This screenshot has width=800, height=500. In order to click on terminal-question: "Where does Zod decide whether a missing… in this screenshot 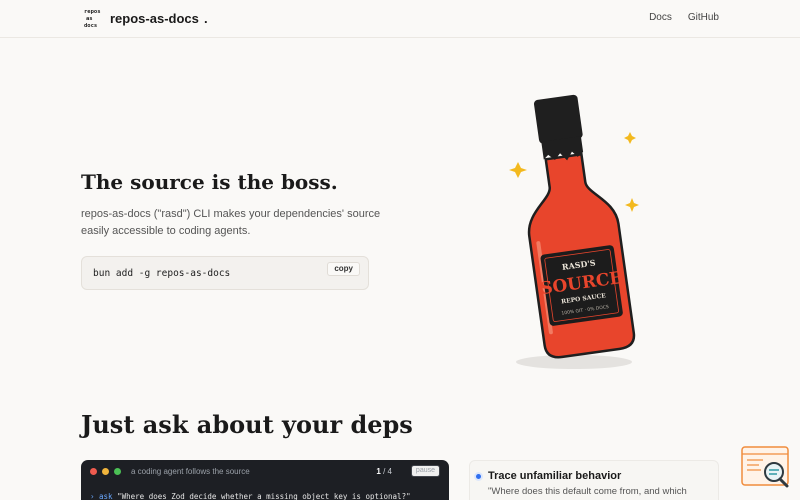, I will do `click(264, 496)`.